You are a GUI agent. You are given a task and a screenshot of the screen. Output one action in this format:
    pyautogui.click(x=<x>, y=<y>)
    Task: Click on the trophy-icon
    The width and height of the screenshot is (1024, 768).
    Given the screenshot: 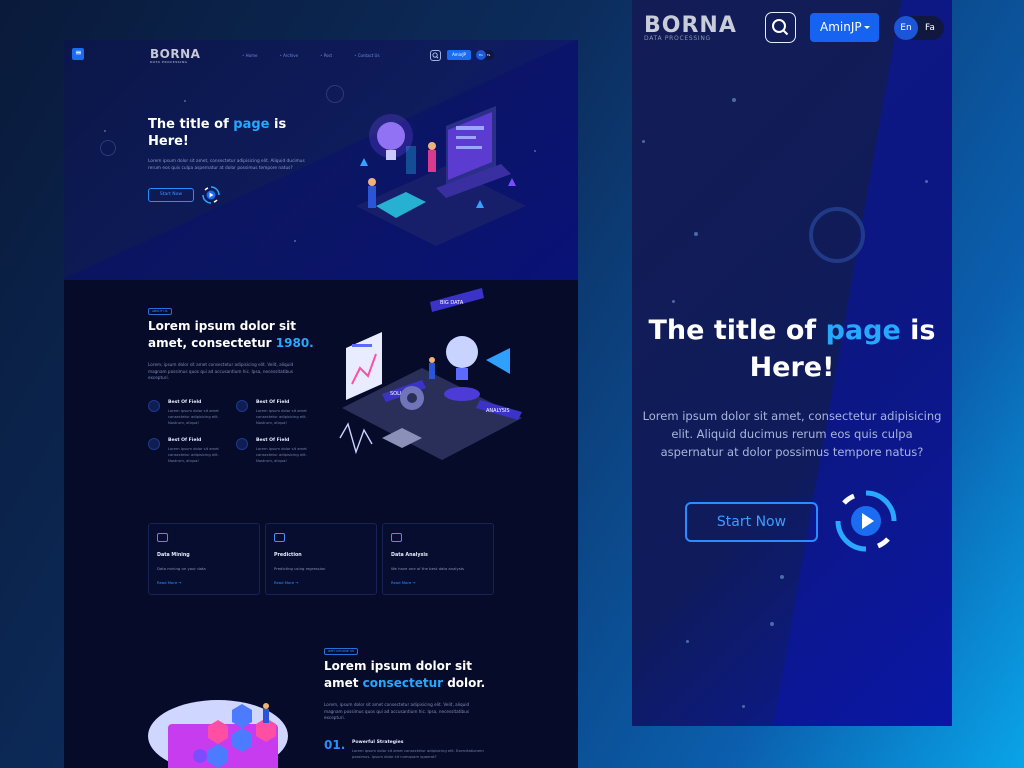 What is the action you would take?
    pyautogui.click(x=154, y=406)
    